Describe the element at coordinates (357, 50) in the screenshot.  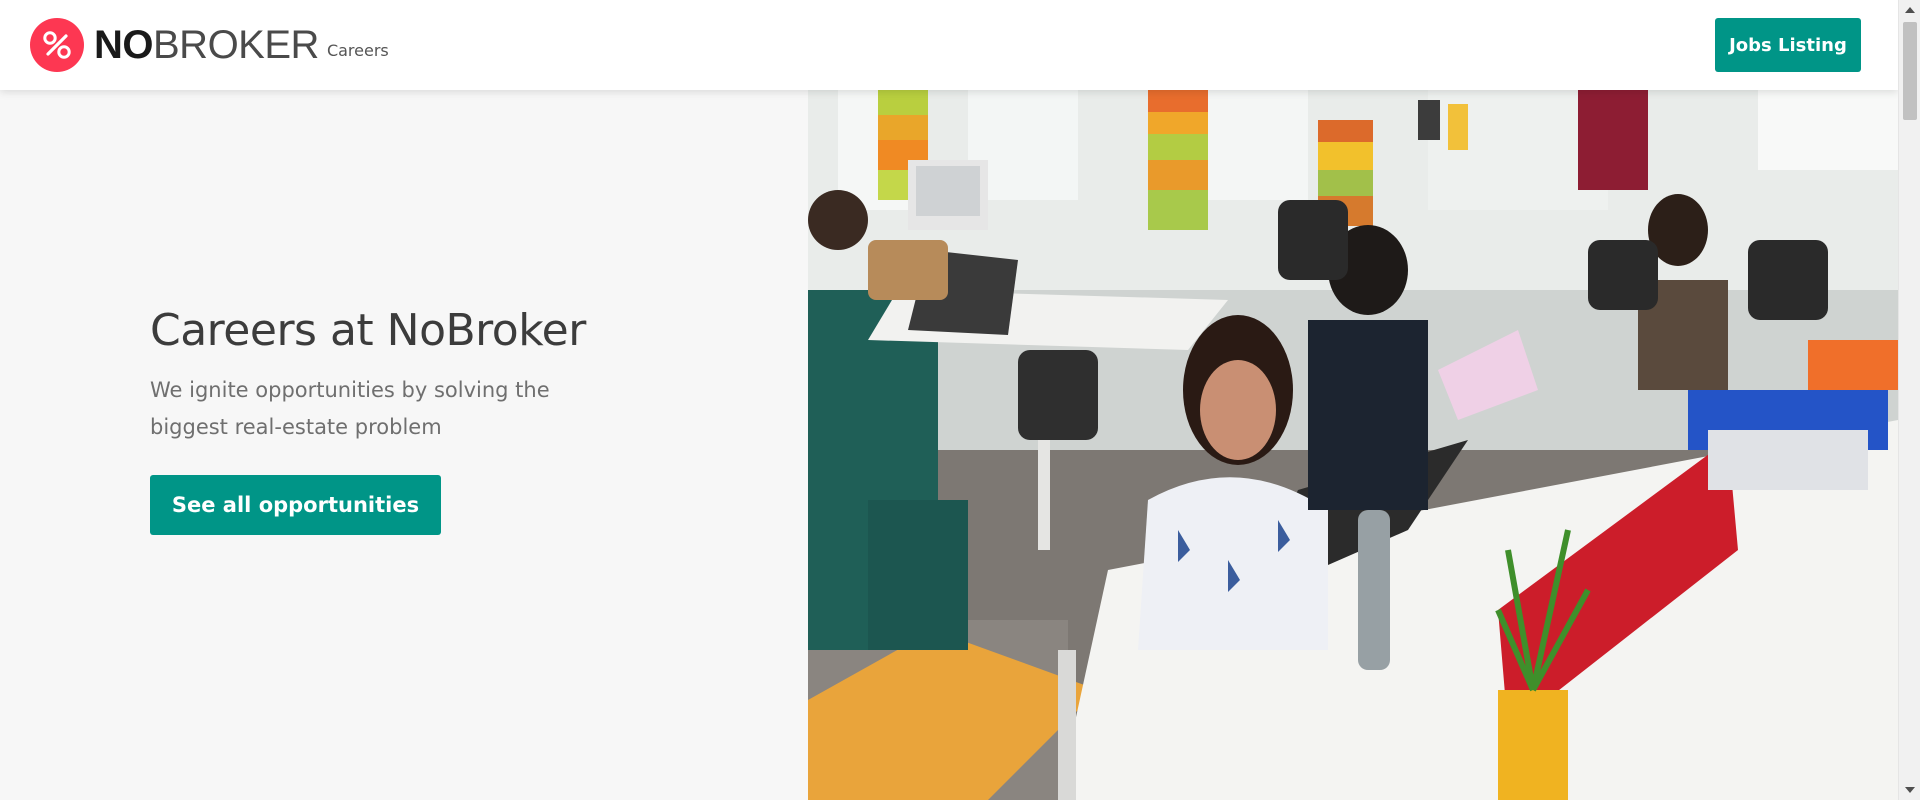
I see `brand-subtitle: Careers` at that location.